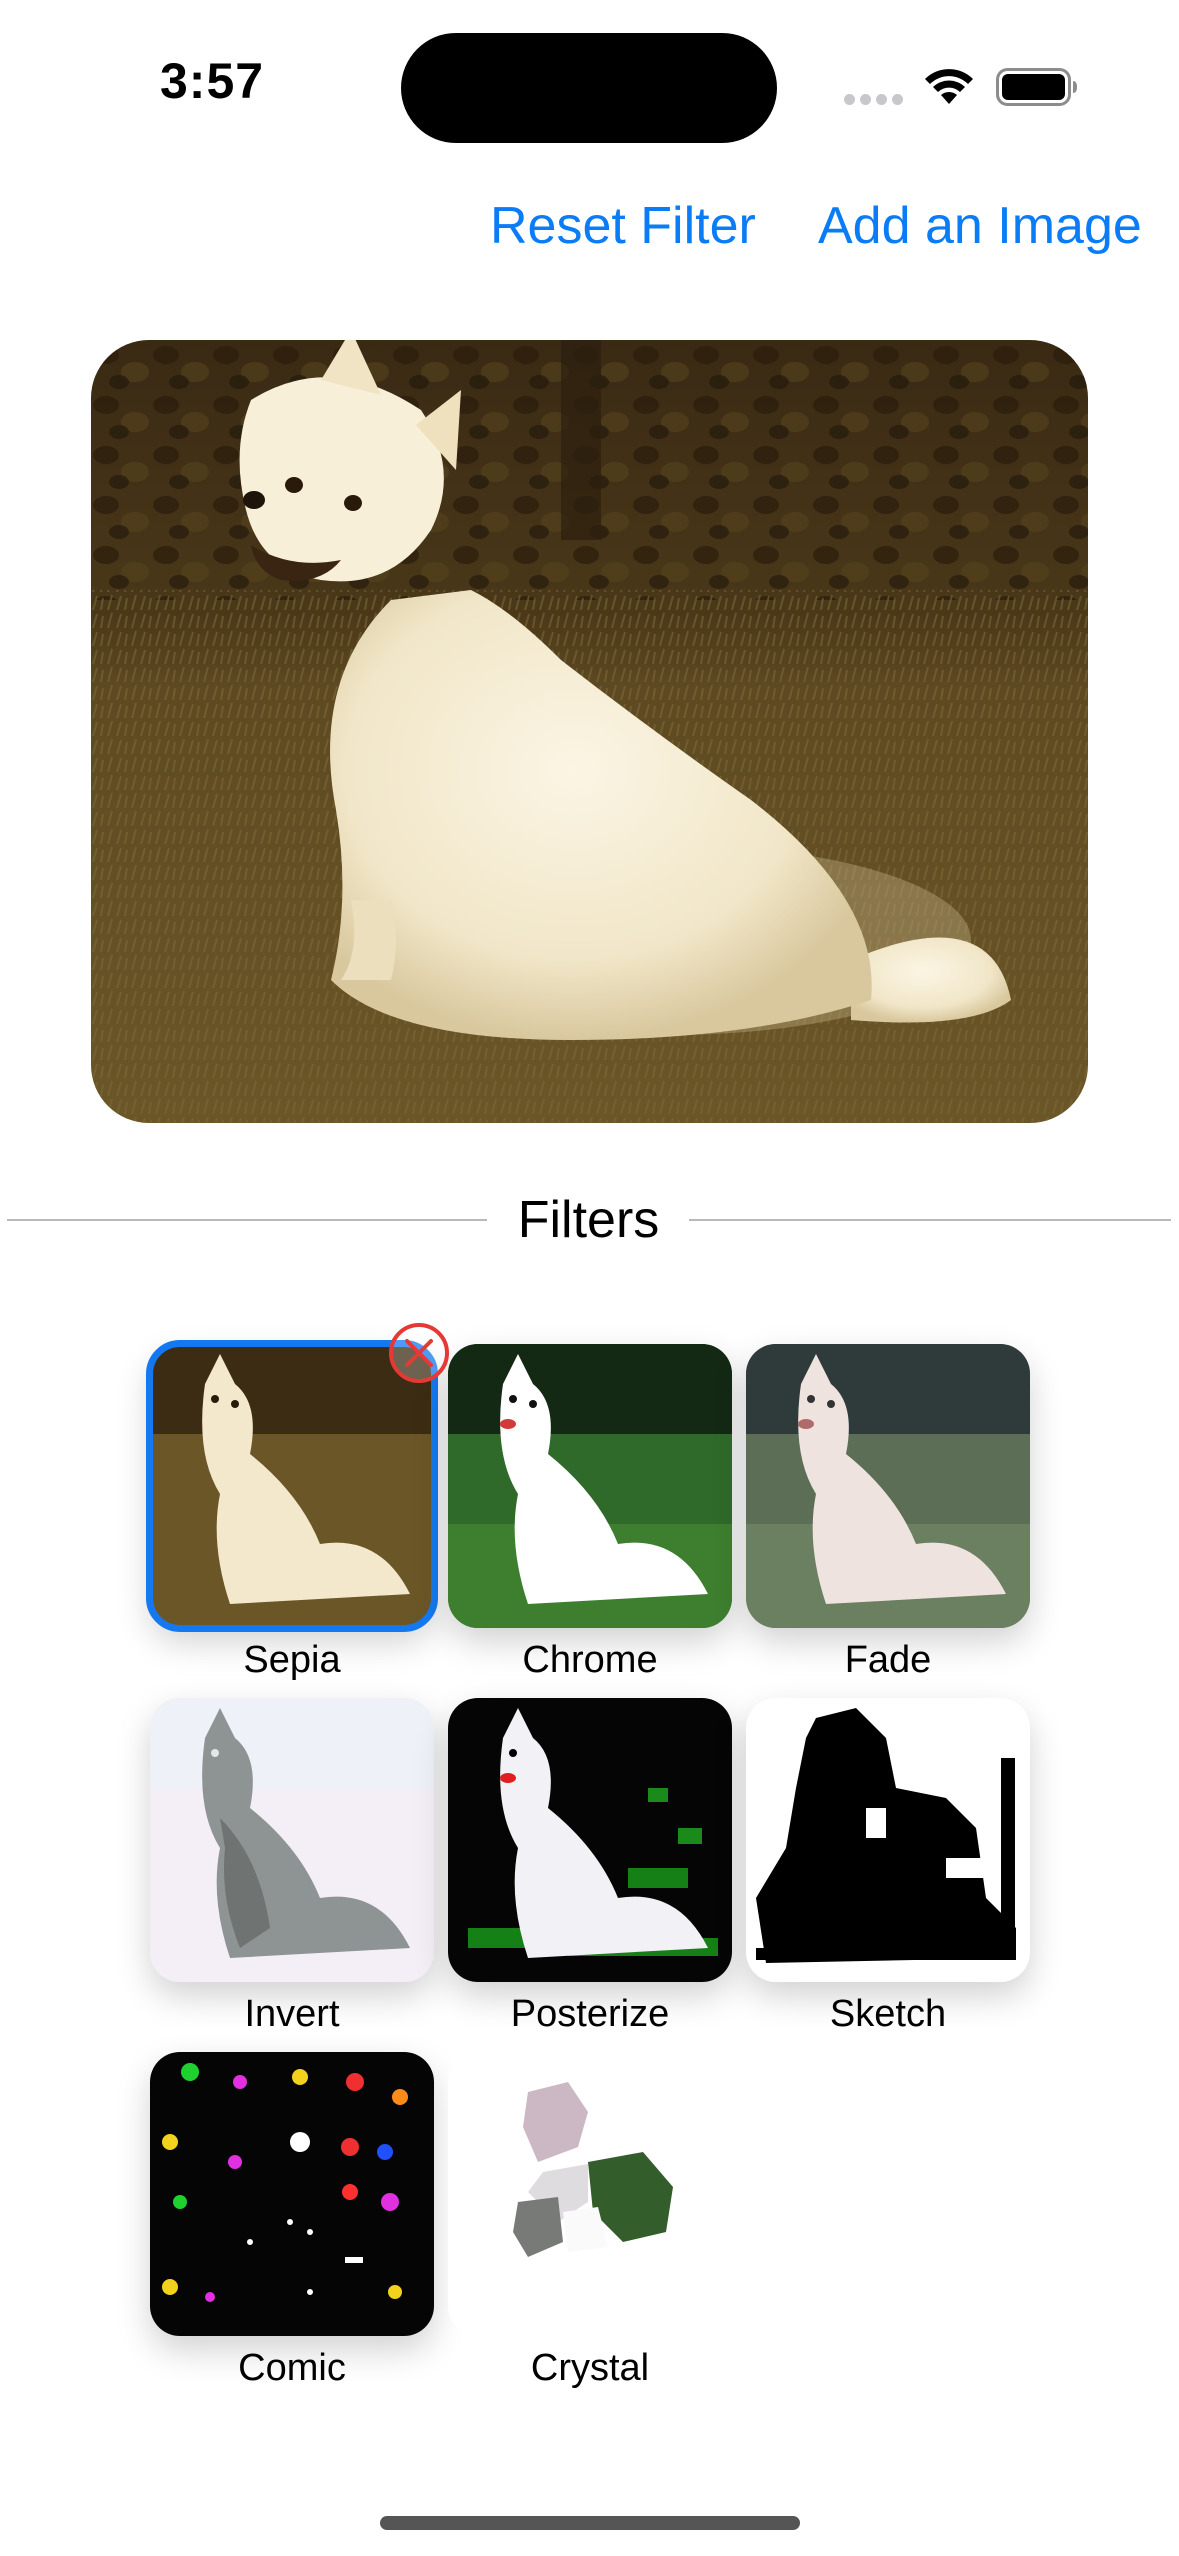  I want to click on filter-label: Fade, so click(888, 1660).